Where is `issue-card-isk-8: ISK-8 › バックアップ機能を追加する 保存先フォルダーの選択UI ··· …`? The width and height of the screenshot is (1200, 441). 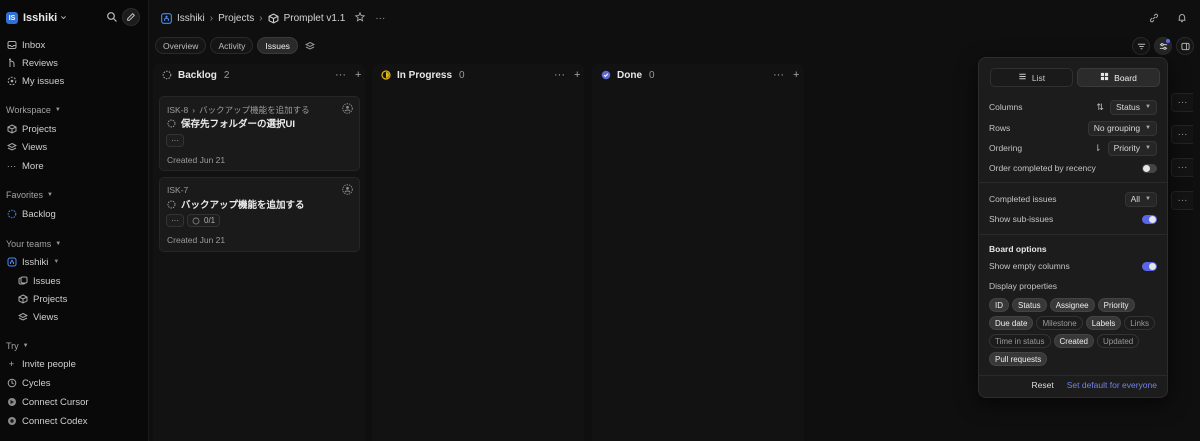 issue-card-isk-8: ISK-8 › バックアップ機能を追加する 保存先フォルダーの選択UI ··· … is located at coordinates (259, 133).